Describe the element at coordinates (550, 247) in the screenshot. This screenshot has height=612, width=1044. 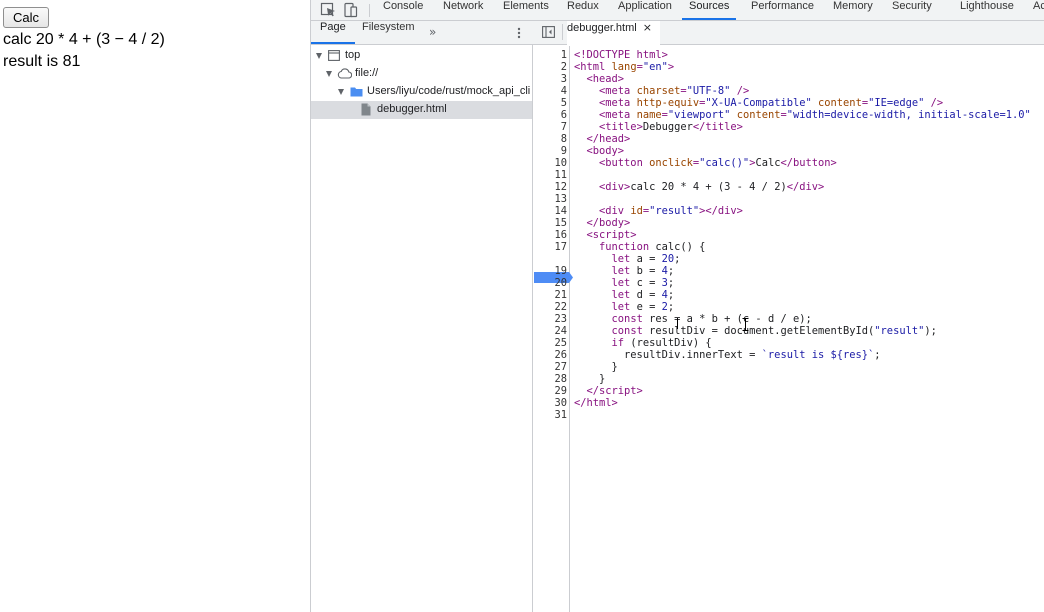
I see `line-number: 17` at that location.